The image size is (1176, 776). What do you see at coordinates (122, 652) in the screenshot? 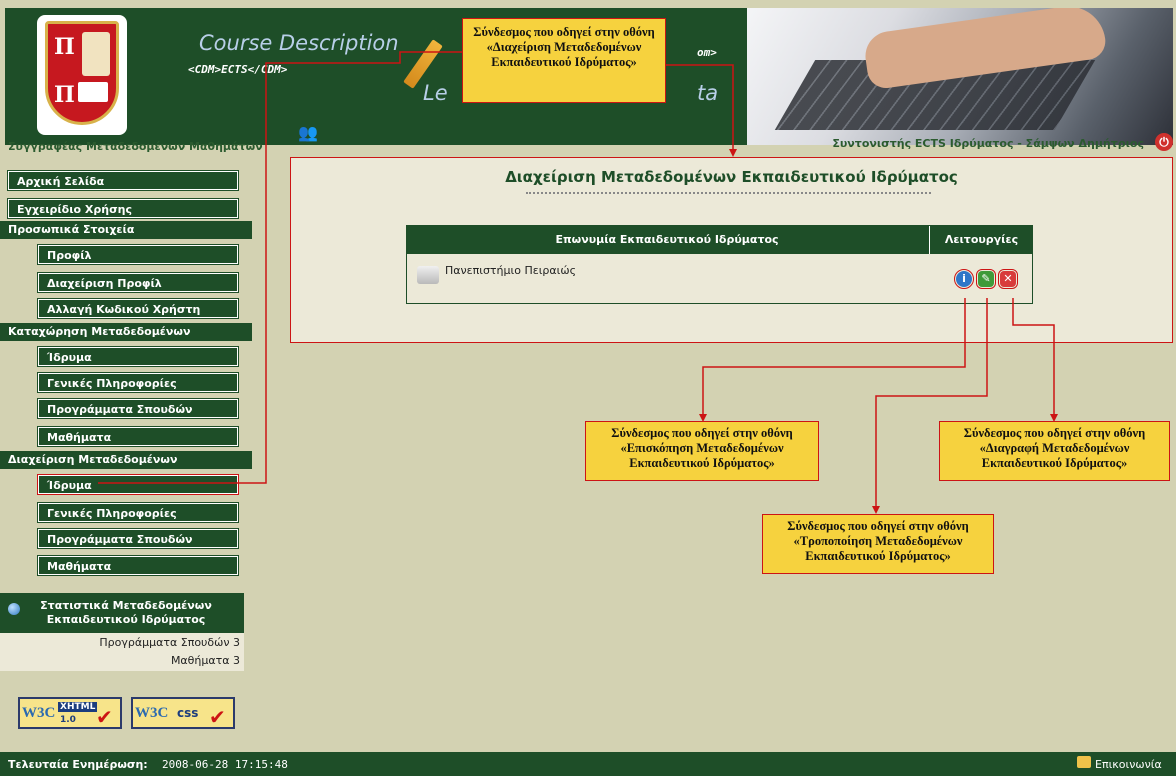
I see `stats-panel-body: Προγράμματα Σπουδών 3 Μαθήματα 3` at bounding box center [122, 652].